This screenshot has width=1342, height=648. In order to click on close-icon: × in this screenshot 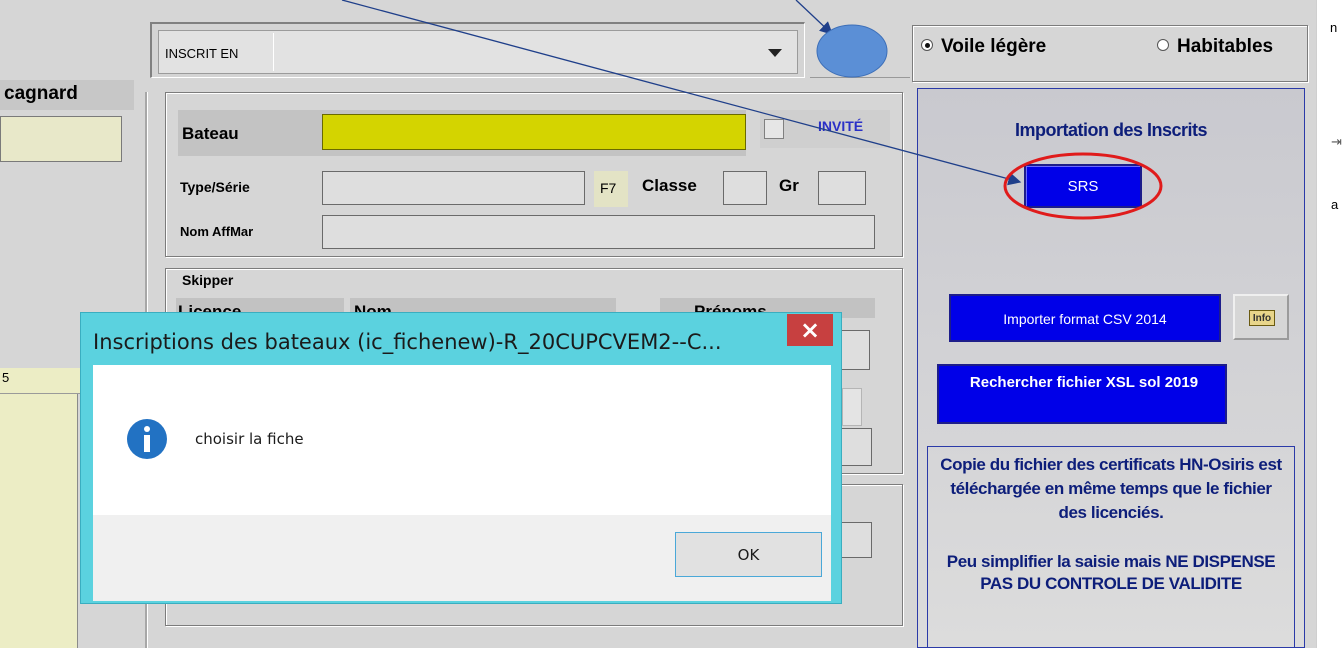, I will do `click(810, 330)`.